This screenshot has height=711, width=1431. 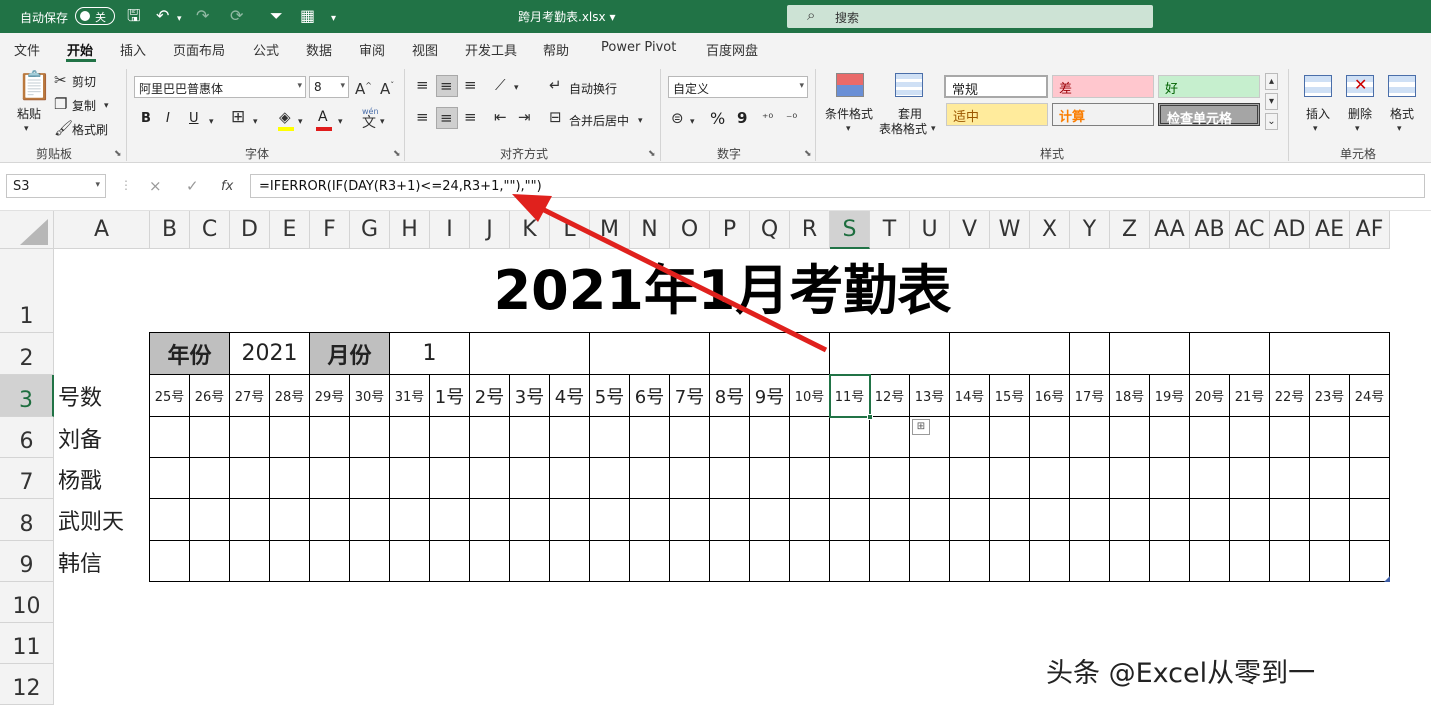 I want to click on day-cell: 3号, so click(x=529, y=395).